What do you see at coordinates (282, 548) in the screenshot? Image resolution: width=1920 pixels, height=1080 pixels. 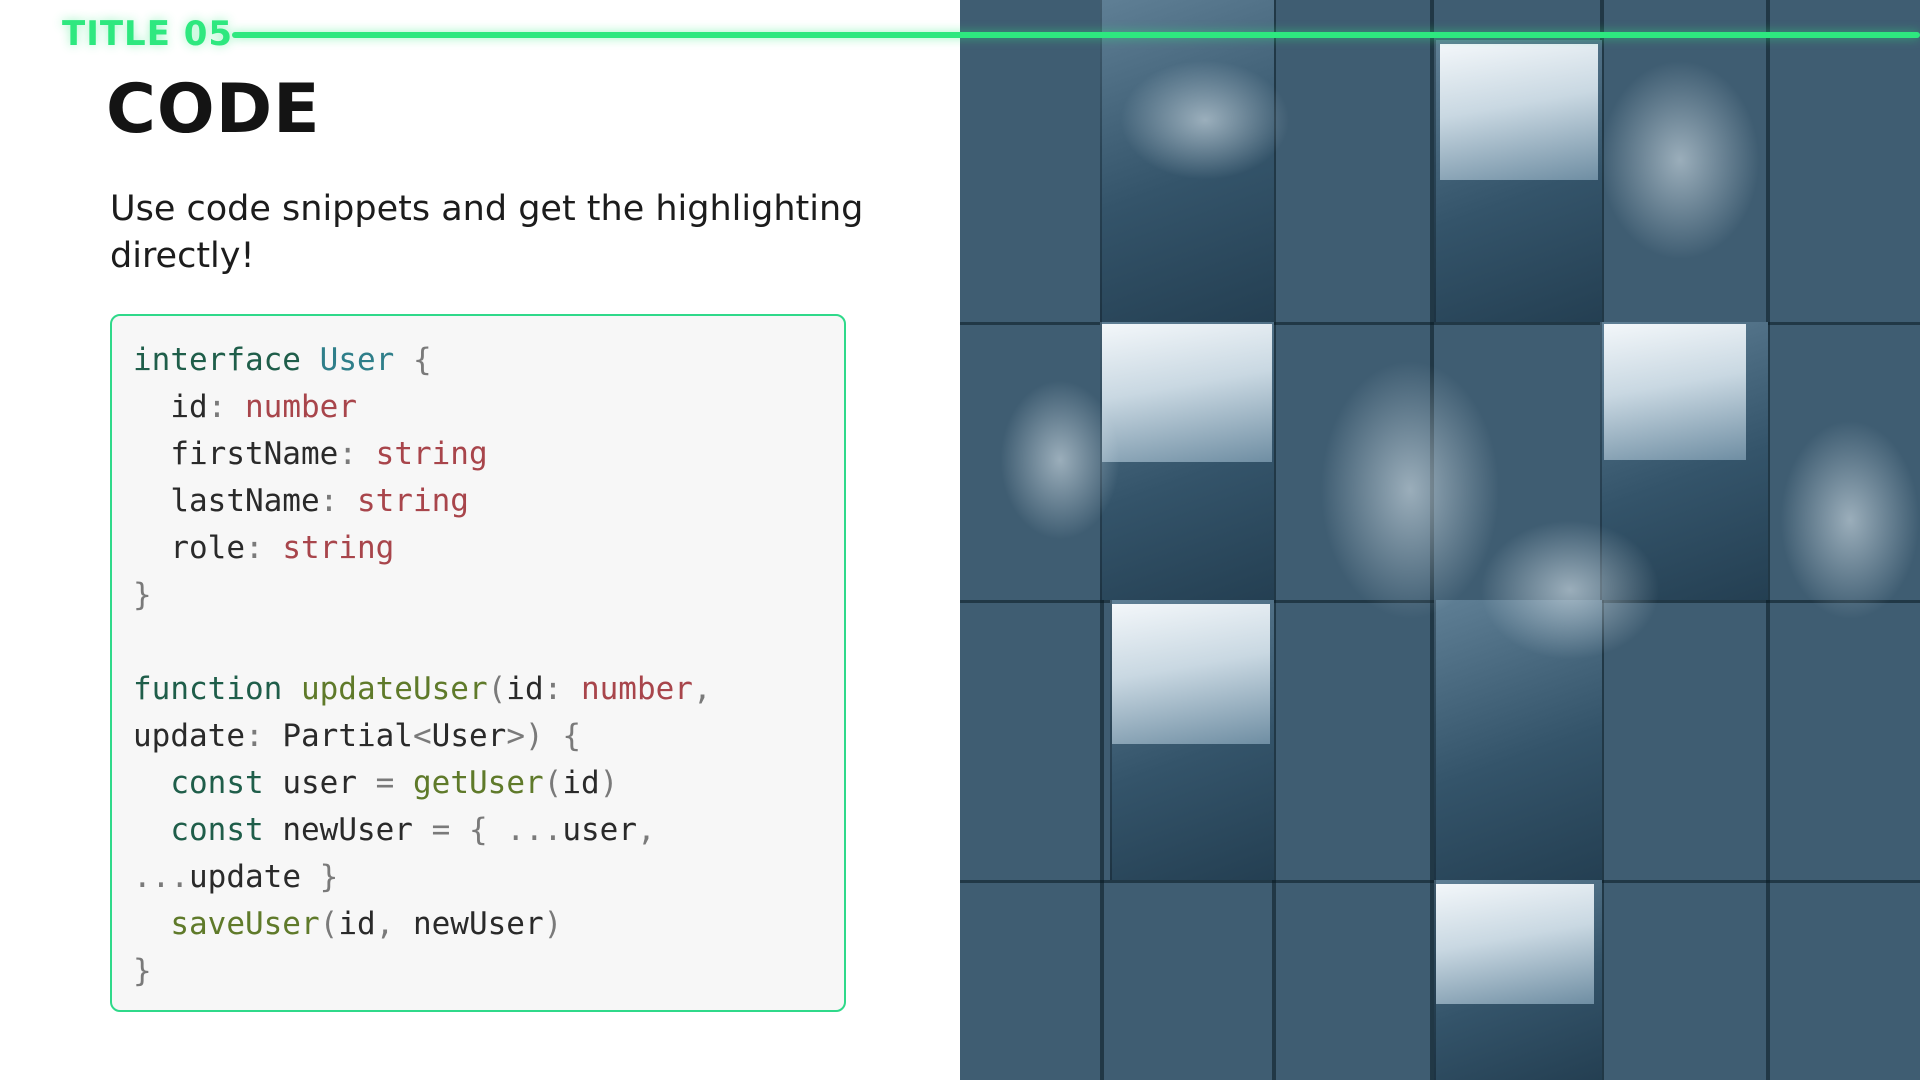 I see `code-line: role: string` at bounding box center [282, 548].